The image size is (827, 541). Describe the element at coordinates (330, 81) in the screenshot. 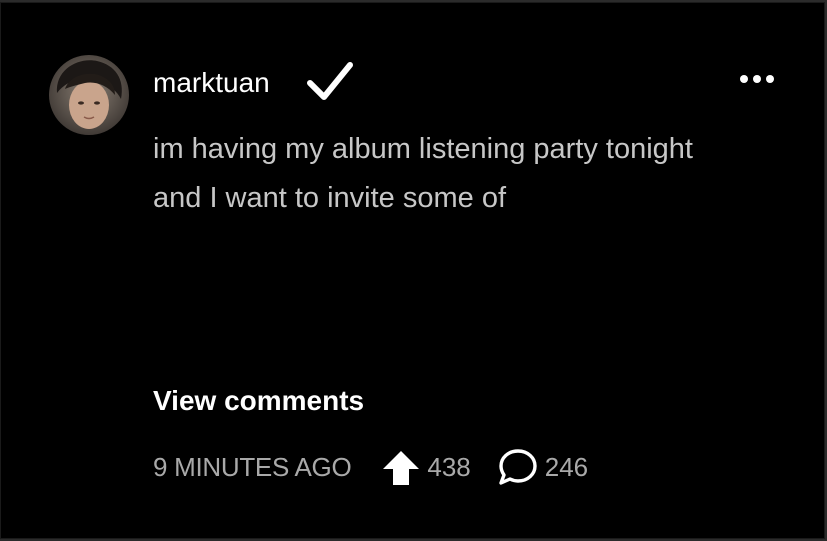

I see `checkmark-icon` at that location.